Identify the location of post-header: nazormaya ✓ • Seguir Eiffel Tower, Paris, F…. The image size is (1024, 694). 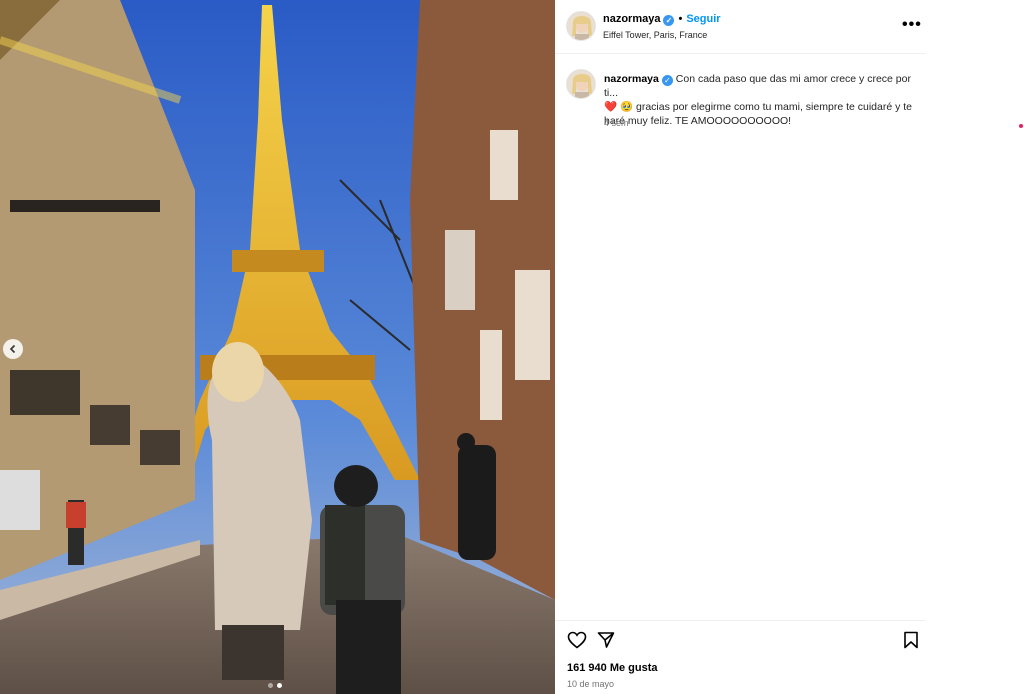
(740, 27).